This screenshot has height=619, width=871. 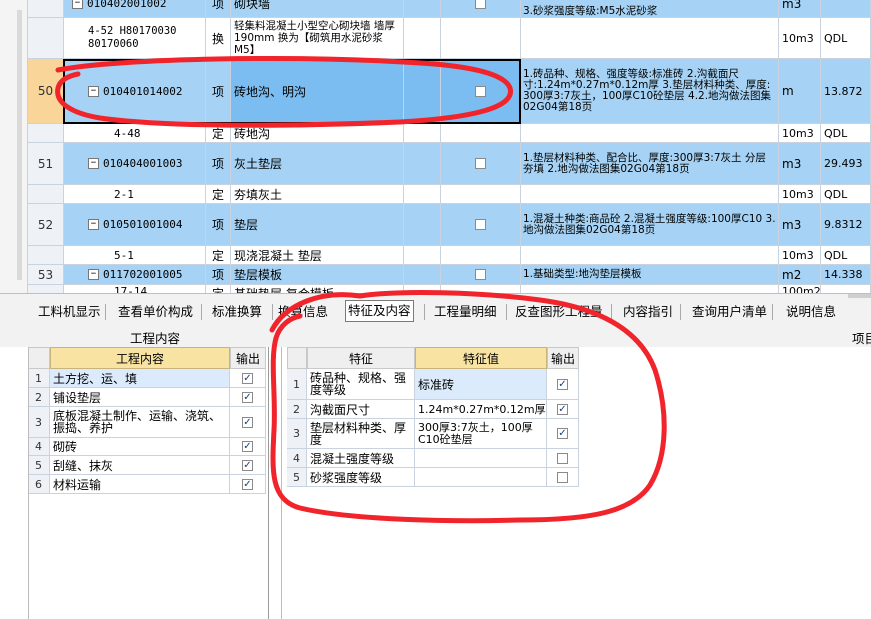 I want to click on content-name: 砌砖, so click(x=140, y=447).